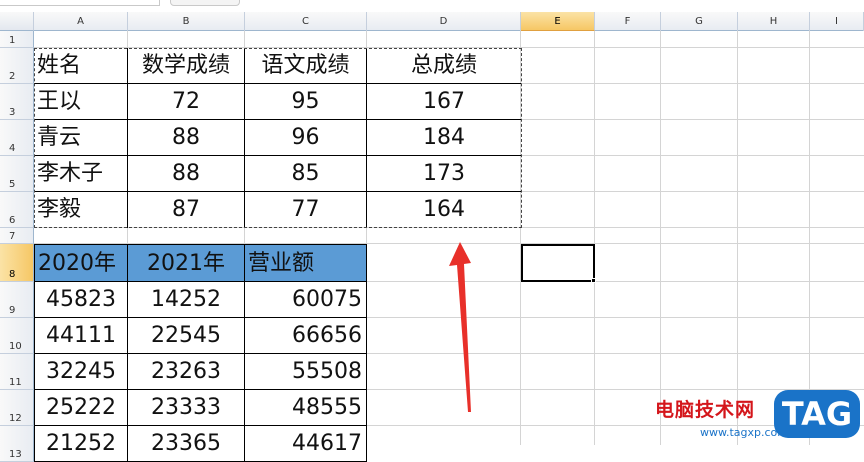  Describe the element at coordinates (432, 6) in the screenshot. I see `formula-bar: E8 fx` at that location.